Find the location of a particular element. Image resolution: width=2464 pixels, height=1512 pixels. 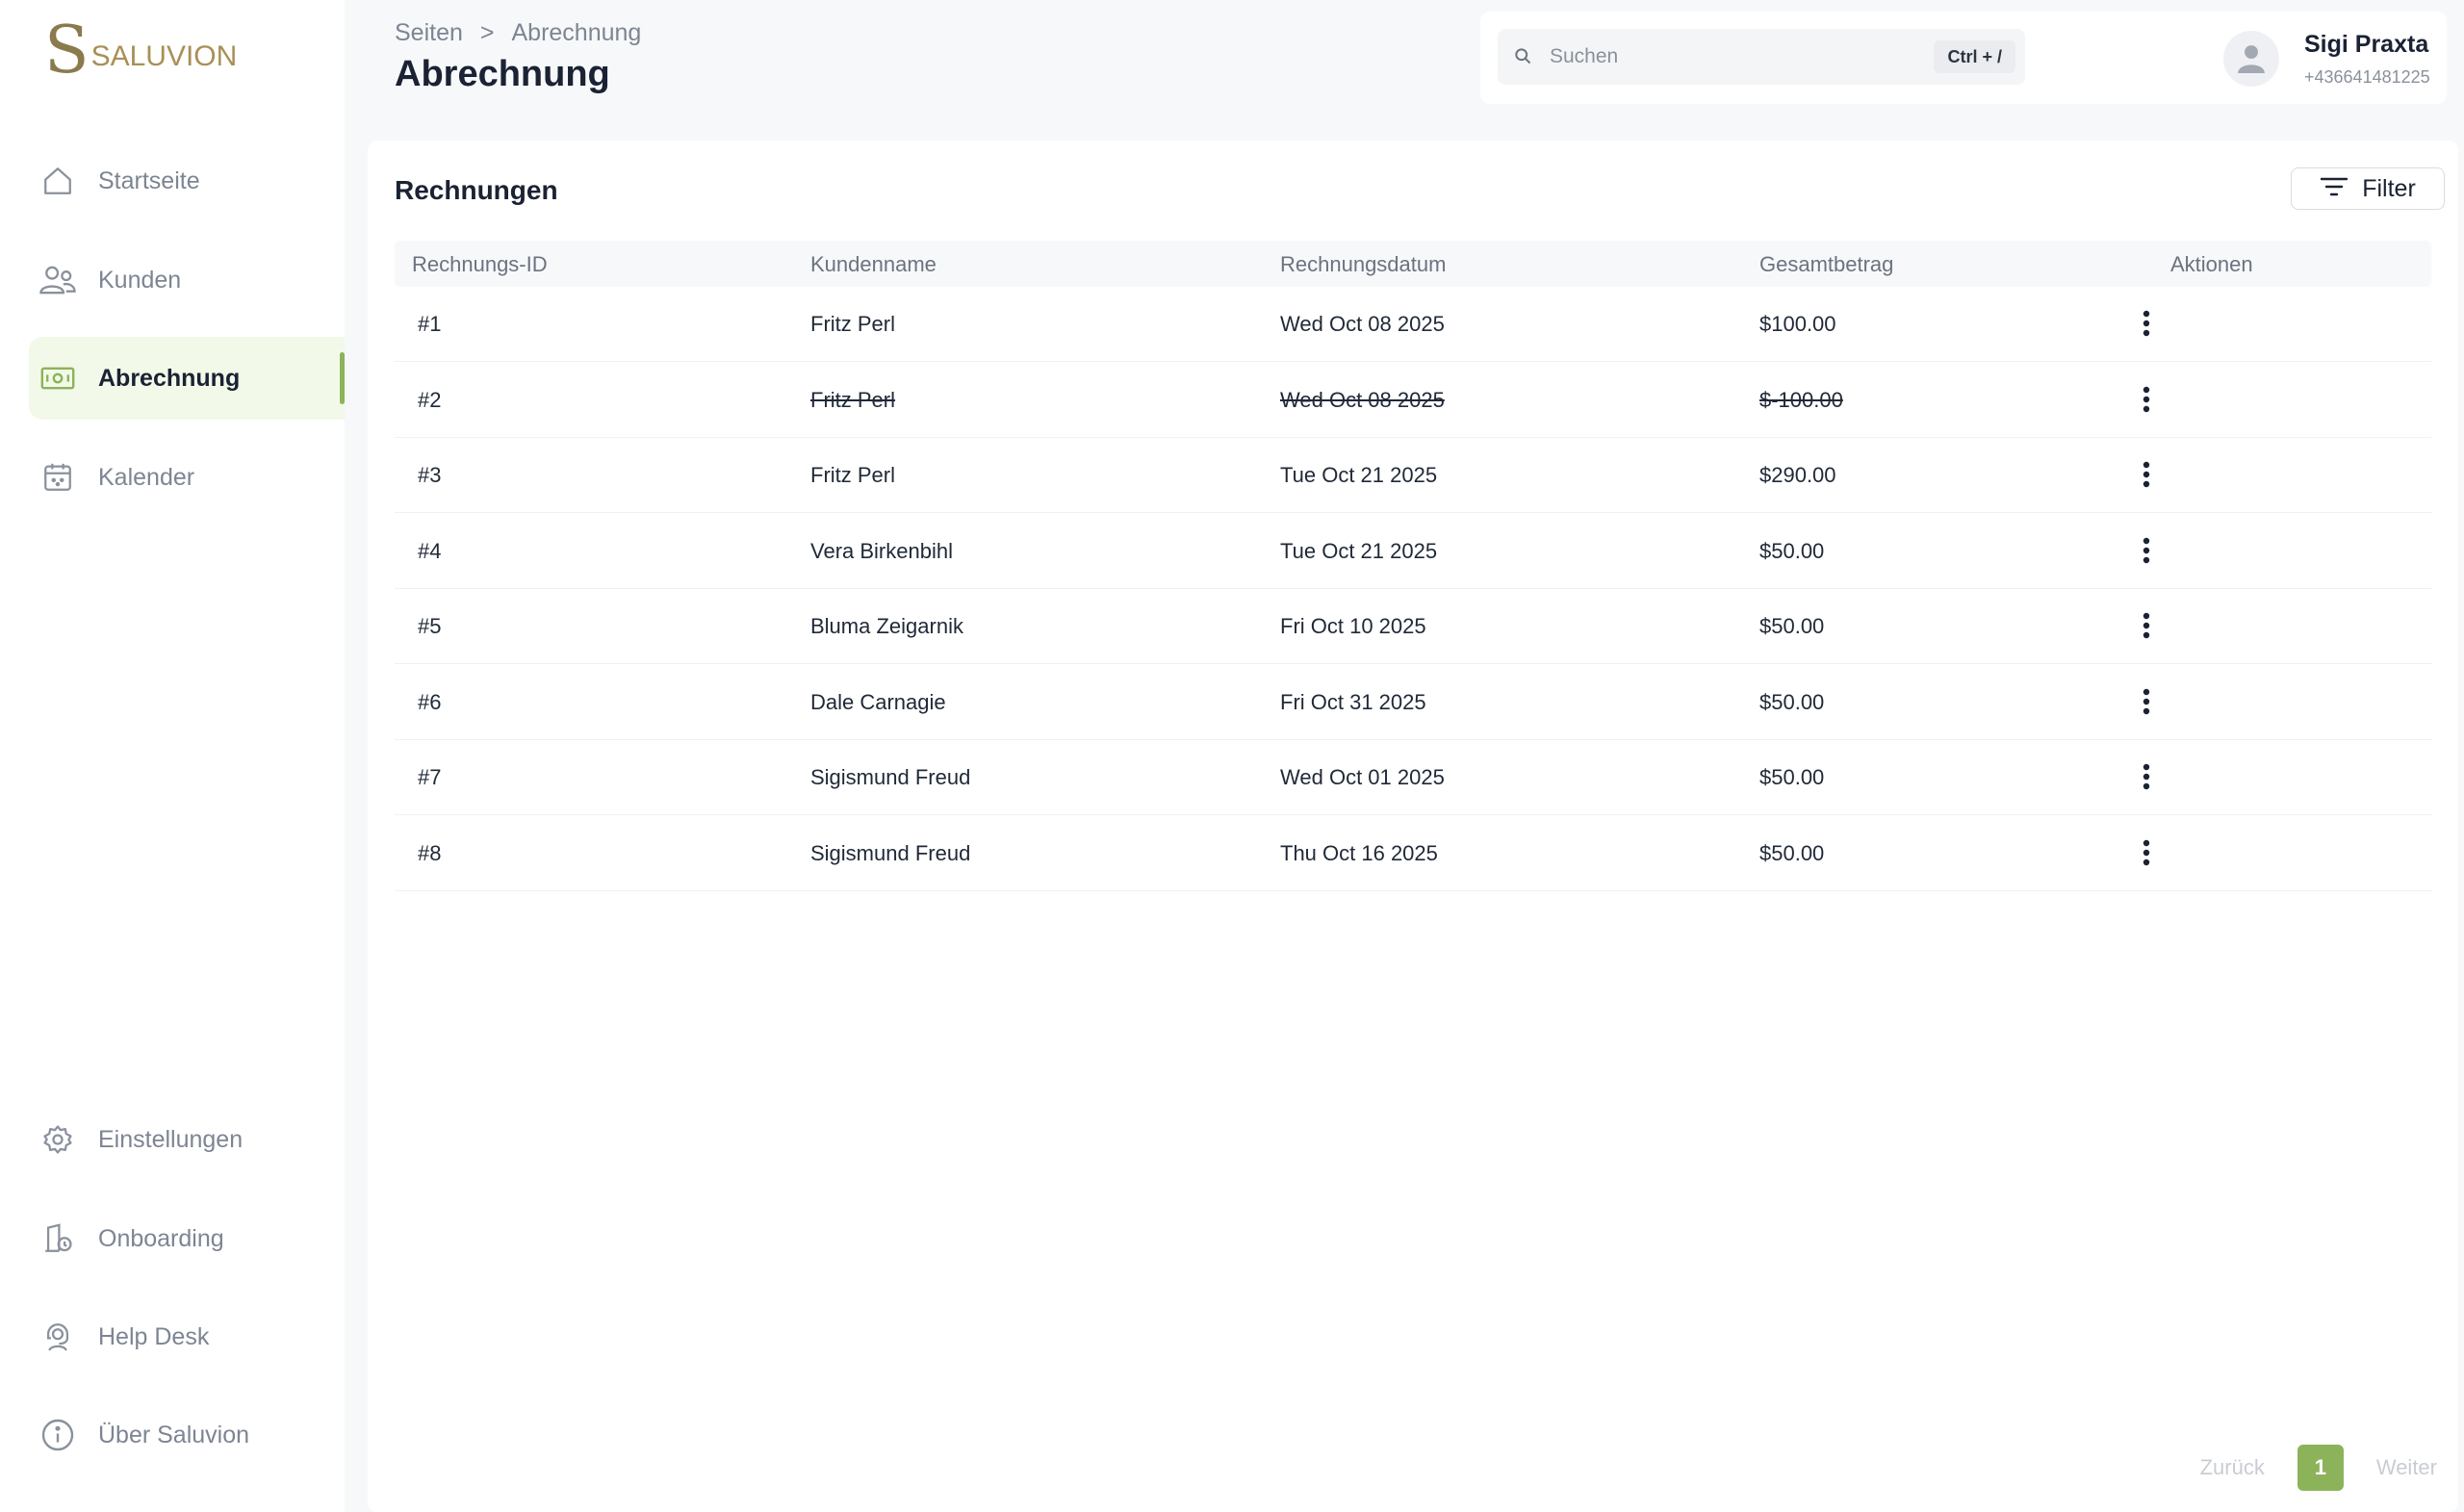

sidebar-item-label: Onboarding is located at coordinates (161, 1238).